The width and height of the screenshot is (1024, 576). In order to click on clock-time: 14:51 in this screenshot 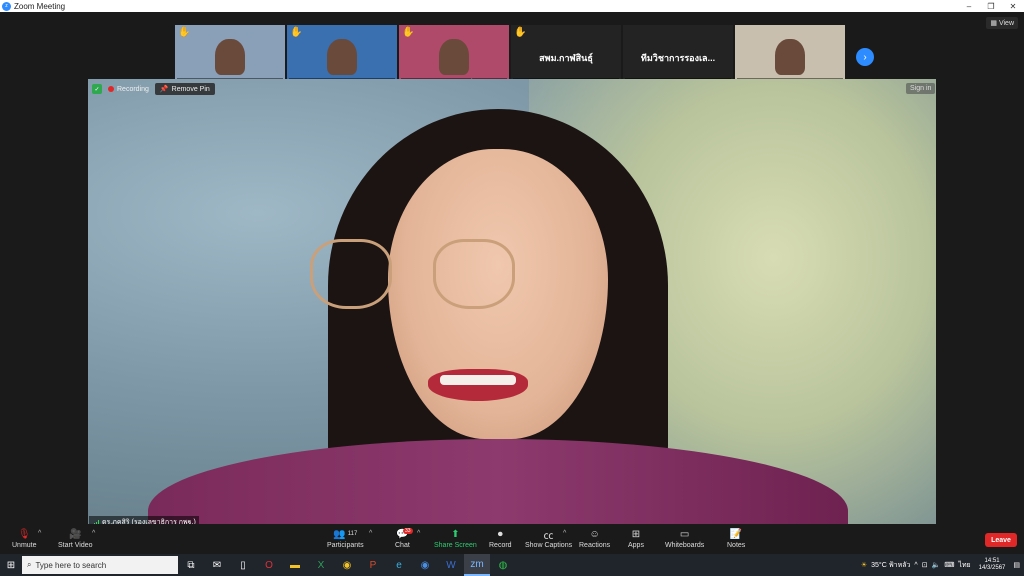, I will do `click(992, 561)`.